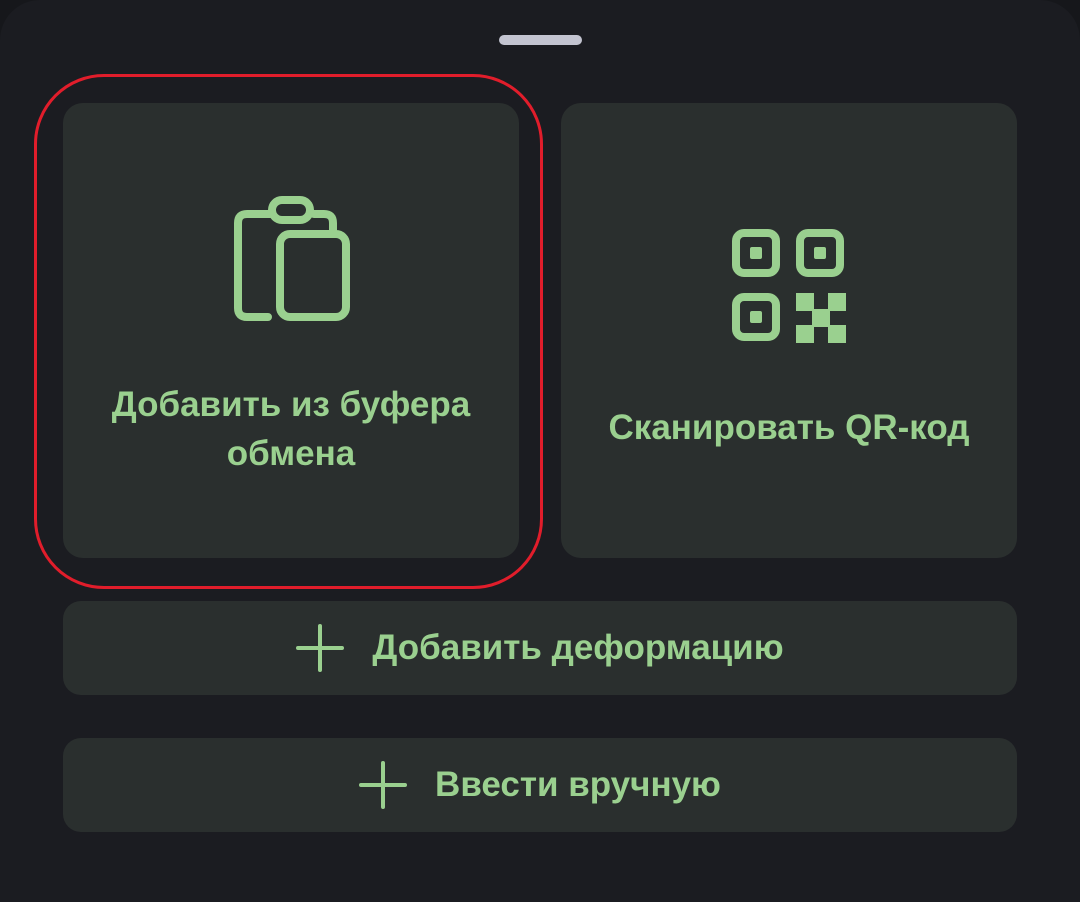 Image resolution: width=1080 pixels, height=902 pixels. I want to click on clipboard-icon, so click(292, 258).